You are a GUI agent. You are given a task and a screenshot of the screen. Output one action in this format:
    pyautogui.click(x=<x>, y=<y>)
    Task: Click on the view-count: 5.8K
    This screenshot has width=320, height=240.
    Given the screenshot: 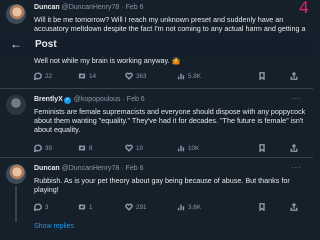 What is the action you would take?
    pyautogui.click(x=194, y=76)
    